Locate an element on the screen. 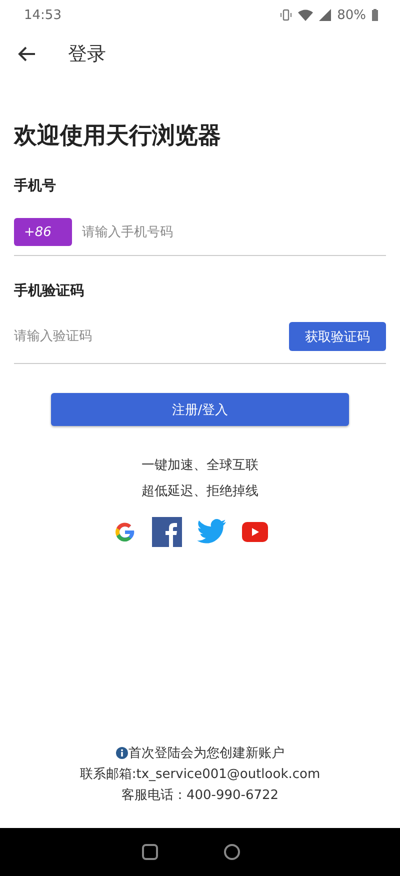 This screenshot has height=876, width=400. recents-icon is located at coordinates (150, 852).